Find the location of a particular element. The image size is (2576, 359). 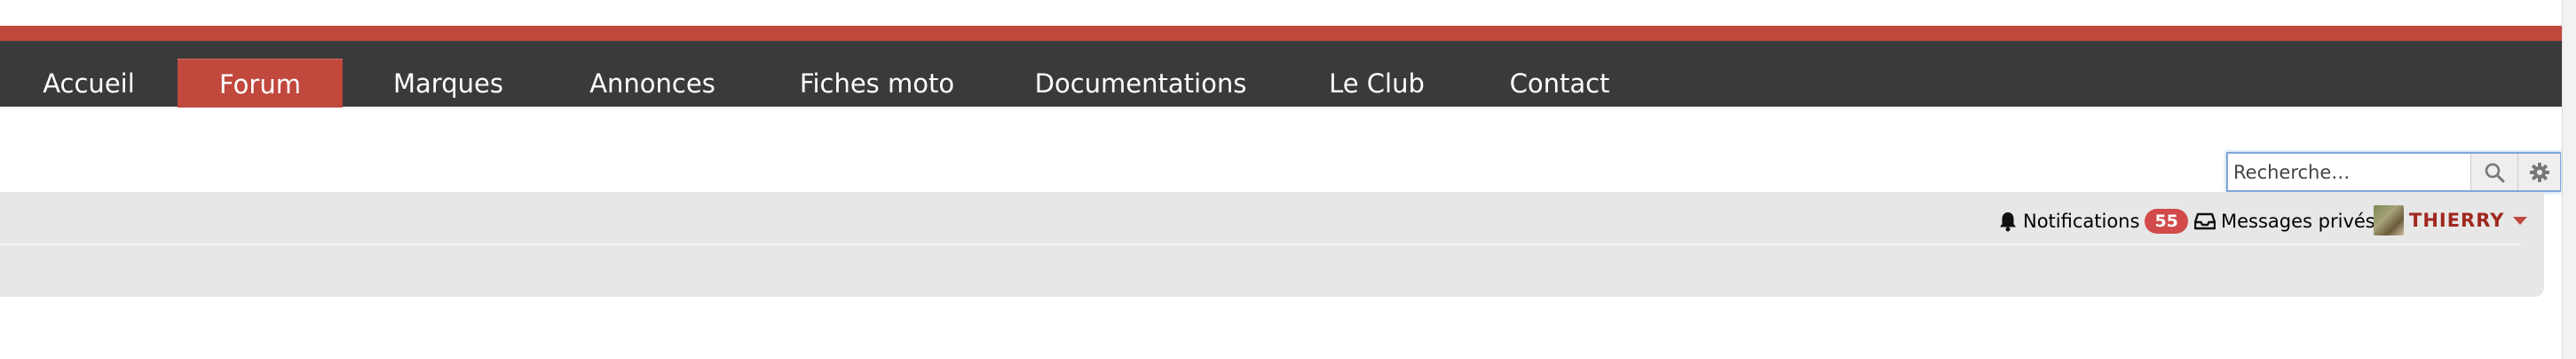

search-button is located at coordinates (2493, 172).